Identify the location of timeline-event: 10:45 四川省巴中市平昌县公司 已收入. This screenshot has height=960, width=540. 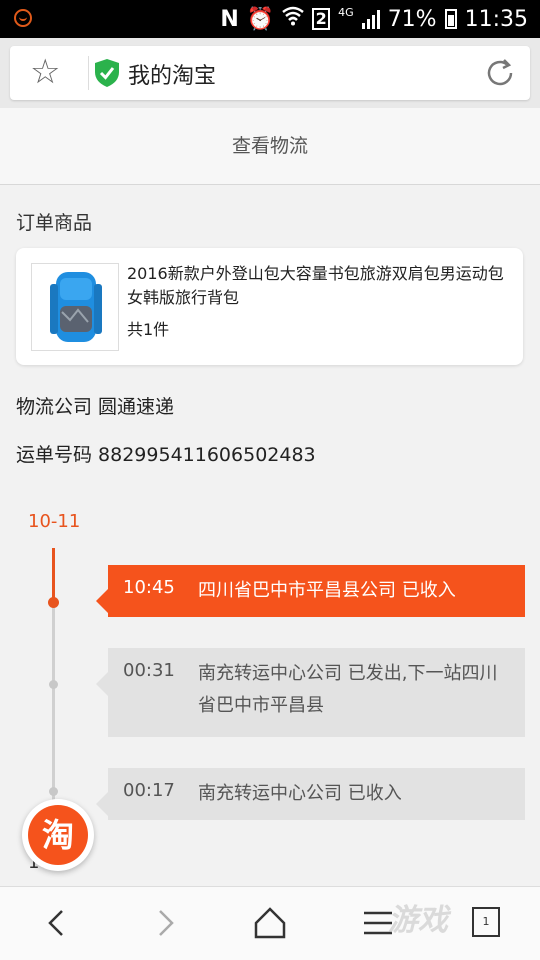
(310, 591).